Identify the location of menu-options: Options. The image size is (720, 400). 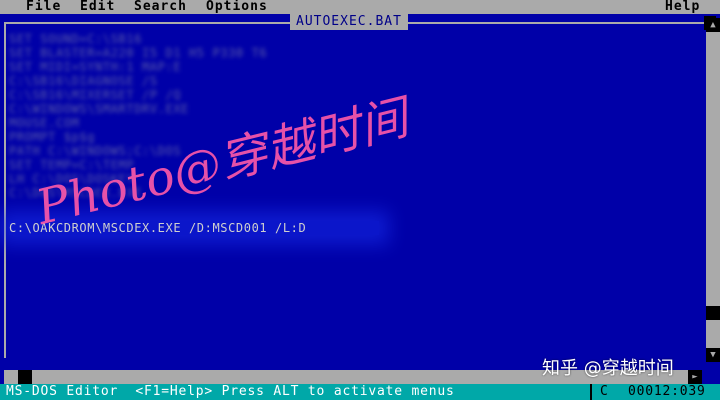
(237, 7).